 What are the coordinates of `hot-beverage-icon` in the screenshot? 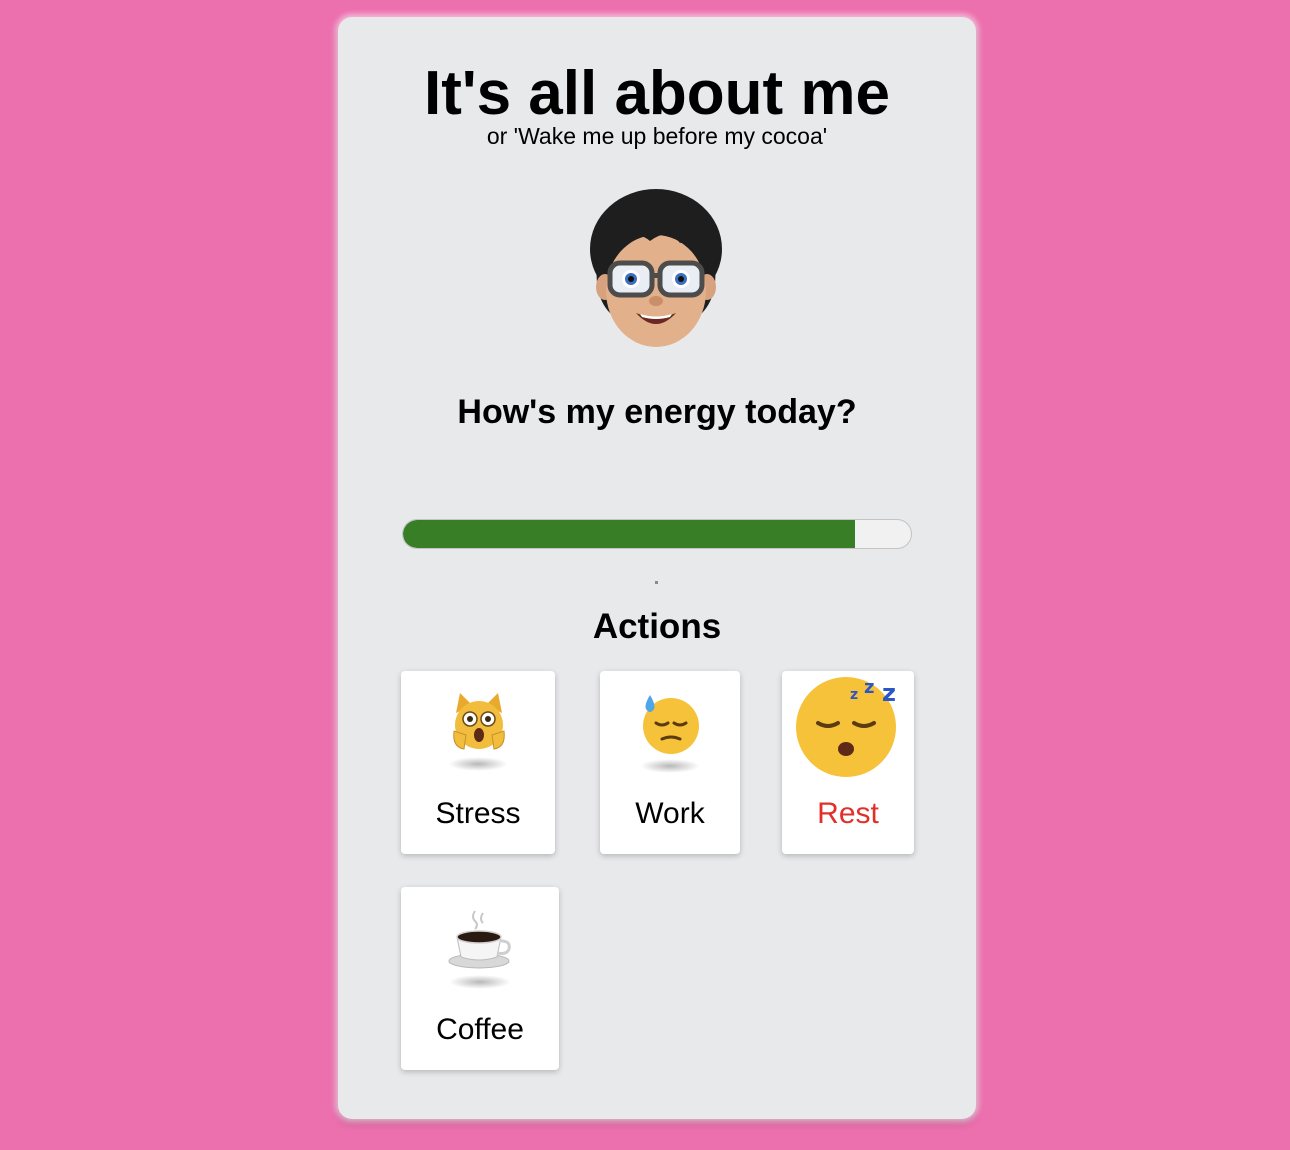 It's located at (479, 939).